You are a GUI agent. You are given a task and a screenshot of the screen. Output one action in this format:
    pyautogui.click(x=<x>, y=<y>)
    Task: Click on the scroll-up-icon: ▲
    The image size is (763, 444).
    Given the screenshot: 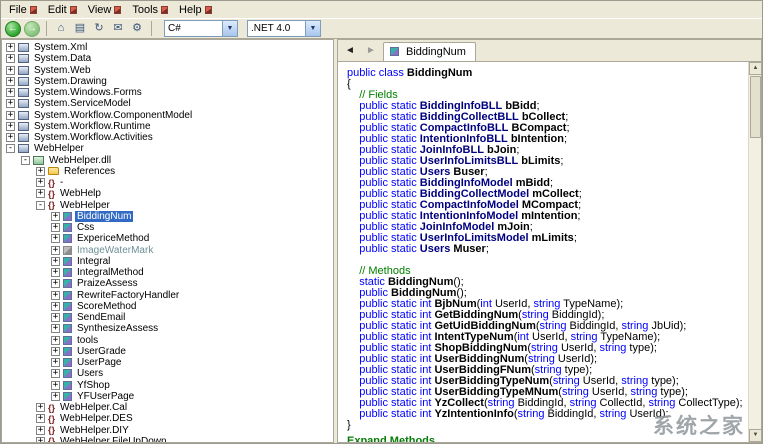 What is the action you would take?
    pyautogui.click(x=755, y=68)
    